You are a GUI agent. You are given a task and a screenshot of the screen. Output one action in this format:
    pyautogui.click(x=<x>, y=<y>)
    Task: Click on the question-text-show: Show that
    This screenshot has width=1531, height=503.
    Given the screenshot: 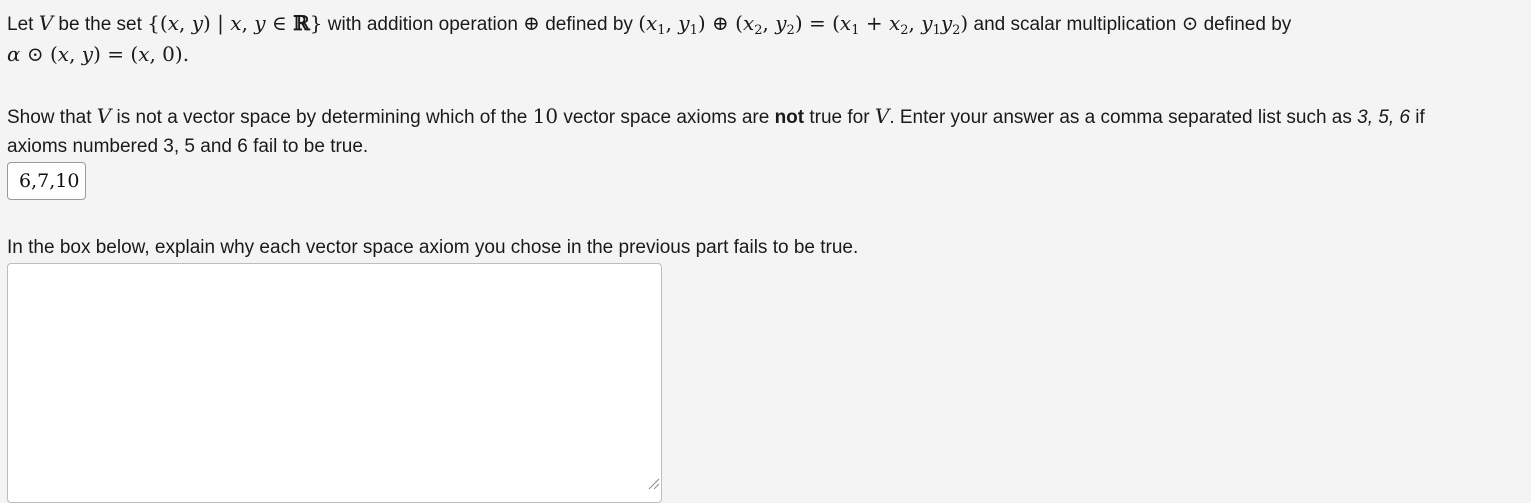 What is the action you would take?
    pyautogui.click(x=52, y=117)
    